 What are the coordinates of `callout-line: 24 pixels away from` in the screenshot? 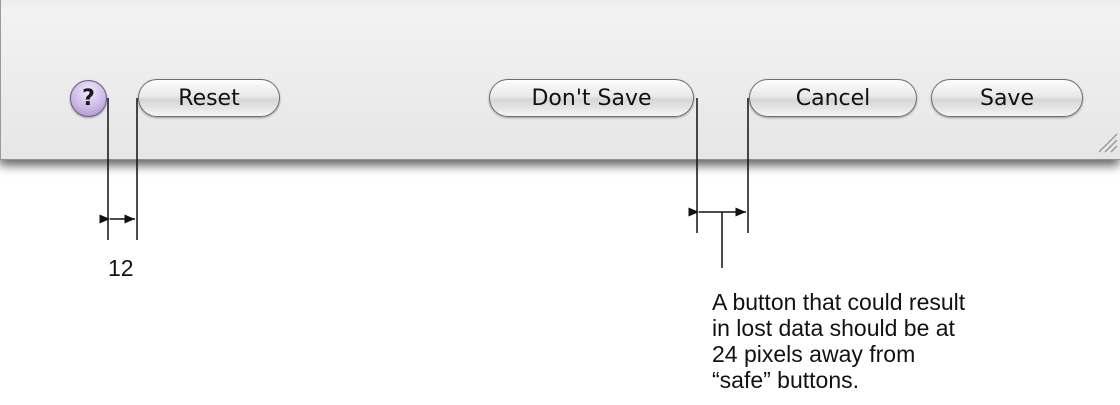 It's located at (814, 354).